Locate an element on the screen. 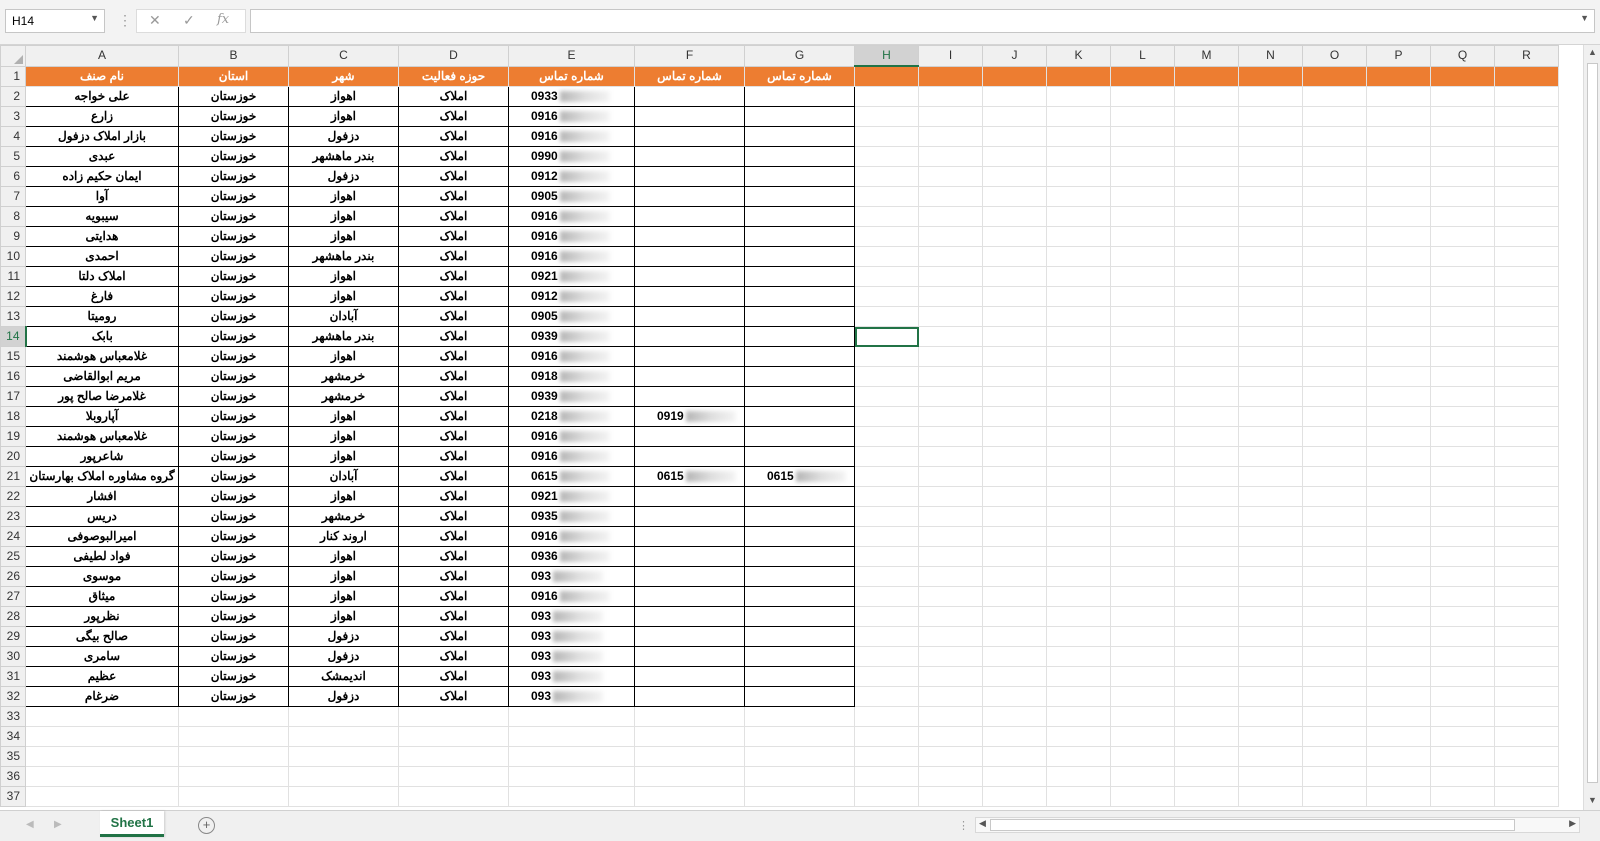 This screenshot has height=841, width=1600. cell-n18 is located at coordinates (1270, 416).